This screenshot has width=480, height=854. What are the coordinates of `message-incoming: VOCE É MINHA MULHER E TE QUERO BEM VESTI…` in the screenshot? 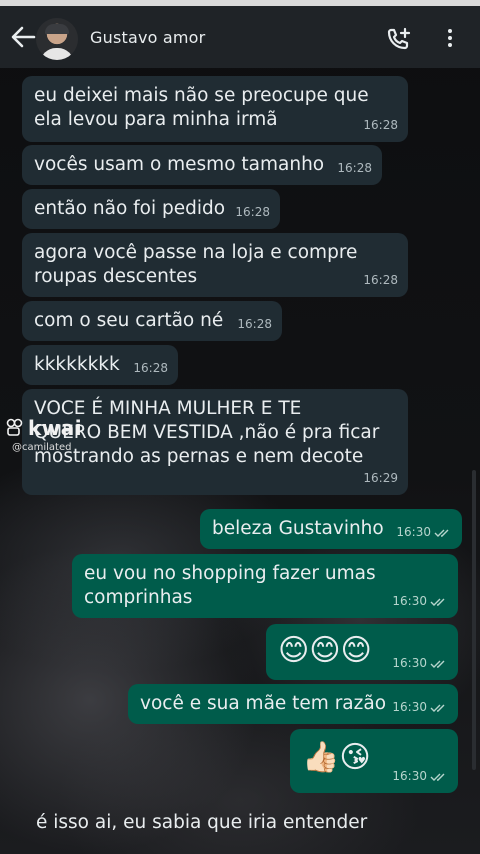 It's located at (215, 442).